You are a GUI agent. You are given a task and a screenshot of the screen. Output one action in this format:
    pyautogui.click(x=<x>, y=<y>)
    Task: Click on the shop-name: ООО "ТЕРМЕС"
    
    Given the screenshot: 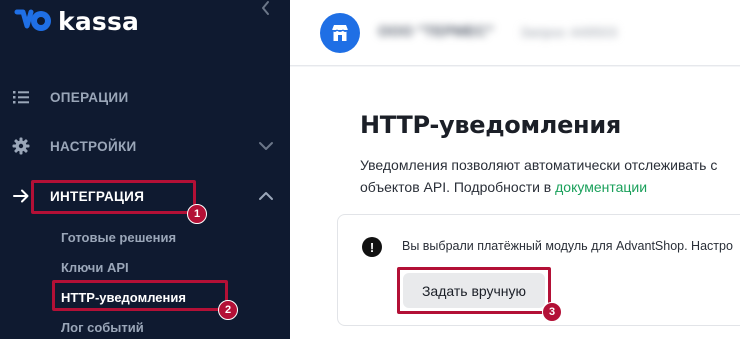 What is the action you would take?
    pyautogui.click(x=436, y=31)
    